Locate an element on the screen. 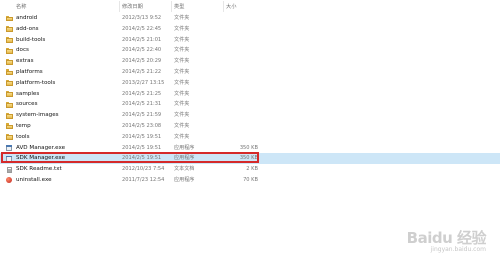 Image resolution: width=500 pixels, height=264 pixels. file-name: tools is located at coordinates (23, 136).